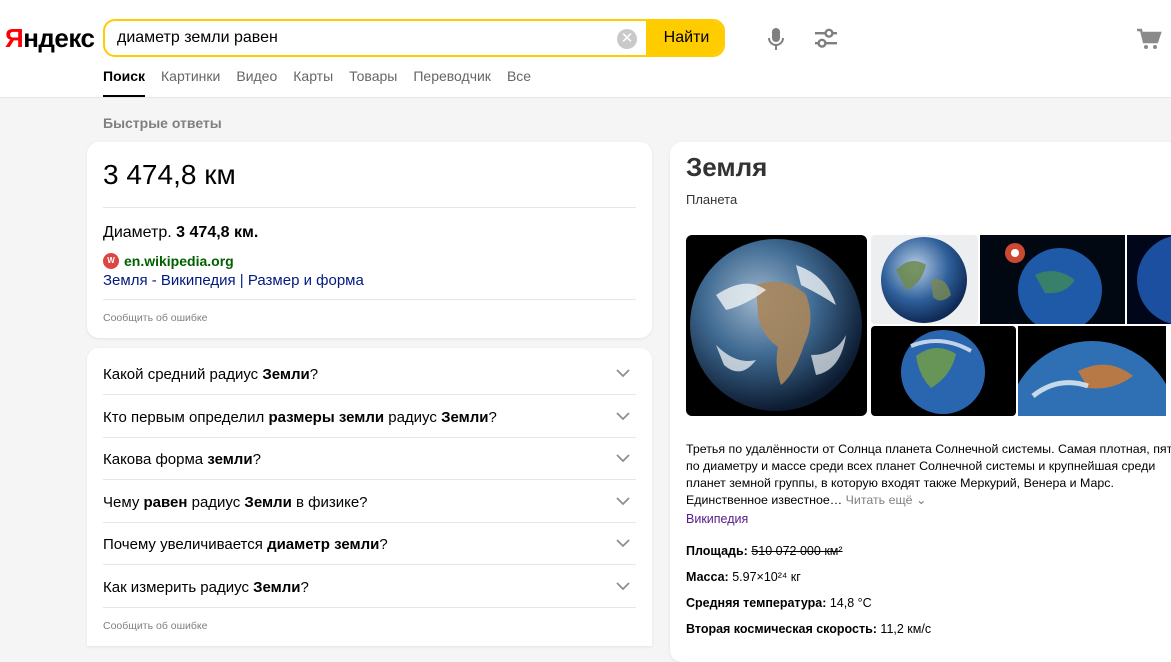 This screenshot has height=662, width=1171. Describe the element at coordinates (373, 82) in the screenshot. I see `tab-products: Товары` at that location.